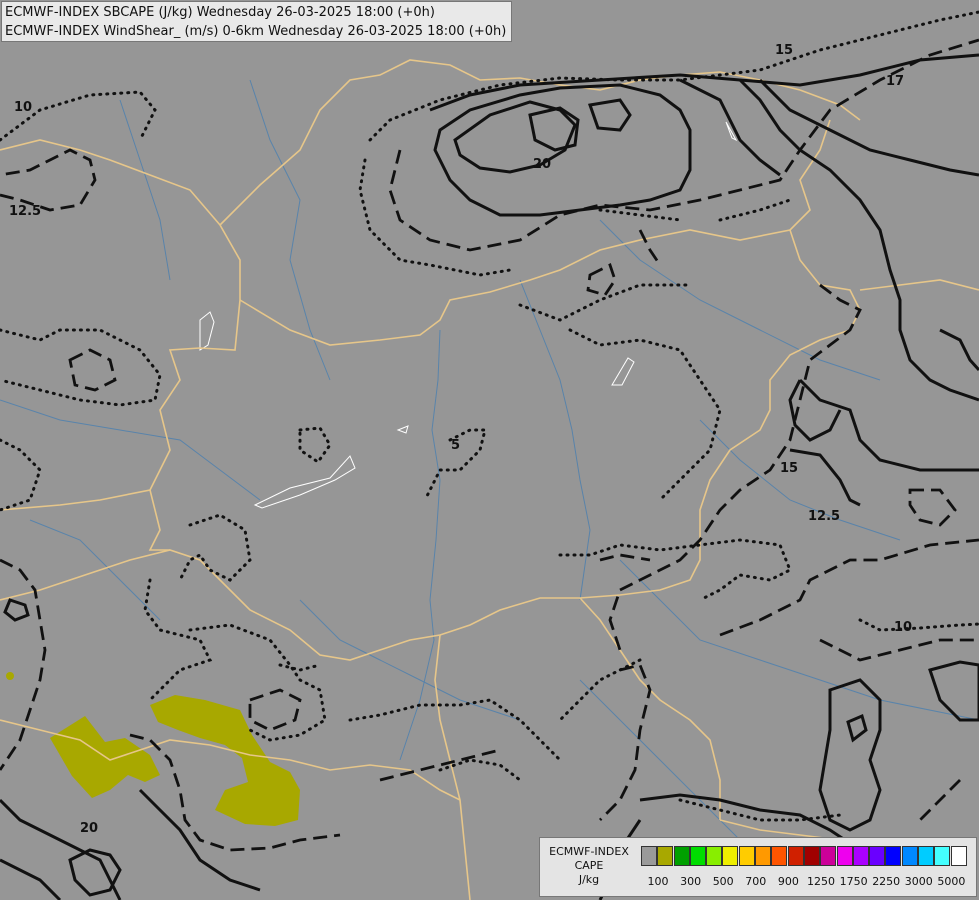 Image resolution: width=979 pixels, height=900 pixels. I want to click on legend-tick-label: 1250, so click(821, 881).